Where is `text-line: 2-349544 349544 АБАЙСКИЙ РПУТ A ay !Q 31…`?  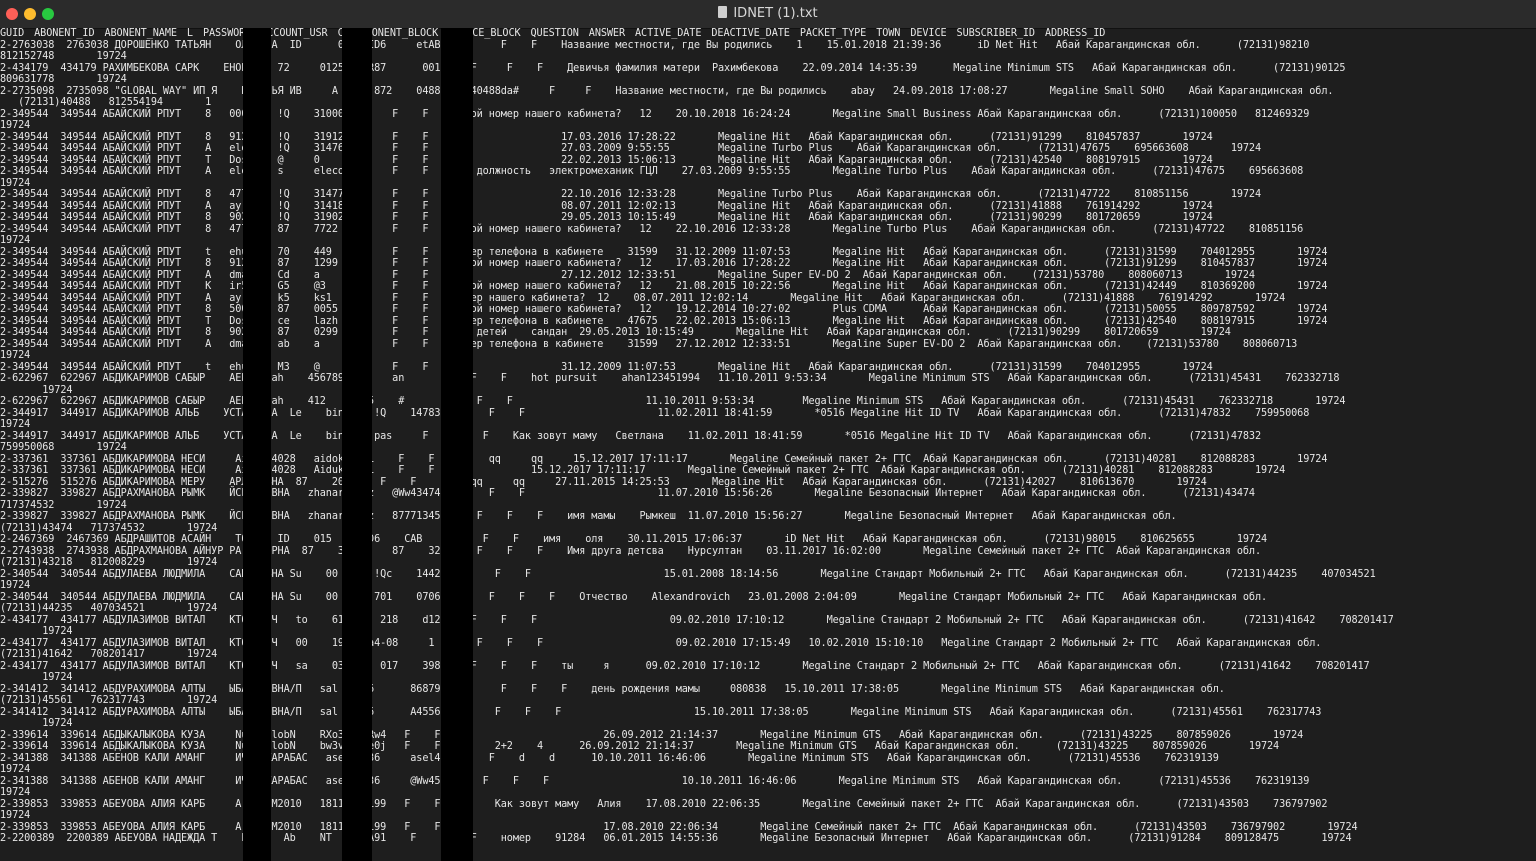
text-line: 2-349544 349544 АБАЙСКИЙ РПУТ A ay !Q 31… is located at coordinates (606, 206).